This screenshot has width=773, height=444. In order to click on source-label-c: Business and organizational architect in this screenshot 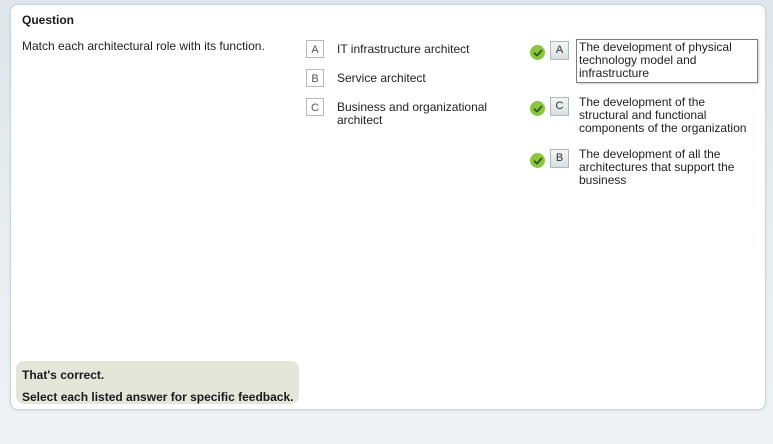, I will do `click(412, 113)`.